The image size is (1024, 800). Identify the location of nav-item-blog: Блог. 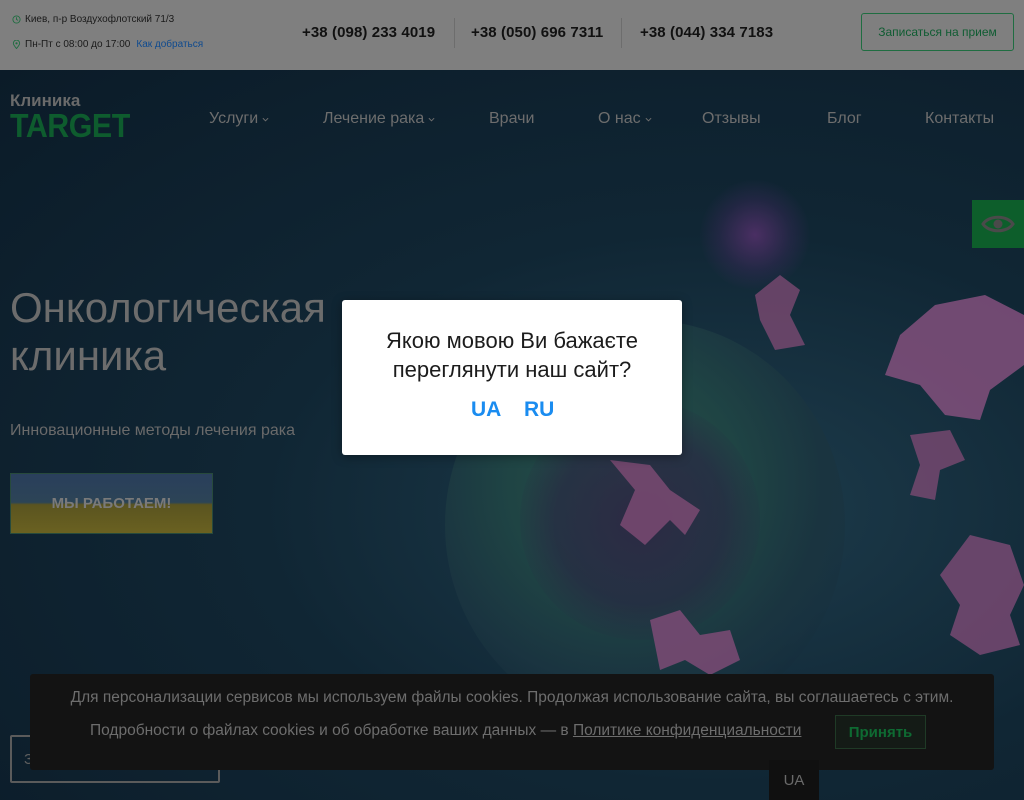
(844, 119).